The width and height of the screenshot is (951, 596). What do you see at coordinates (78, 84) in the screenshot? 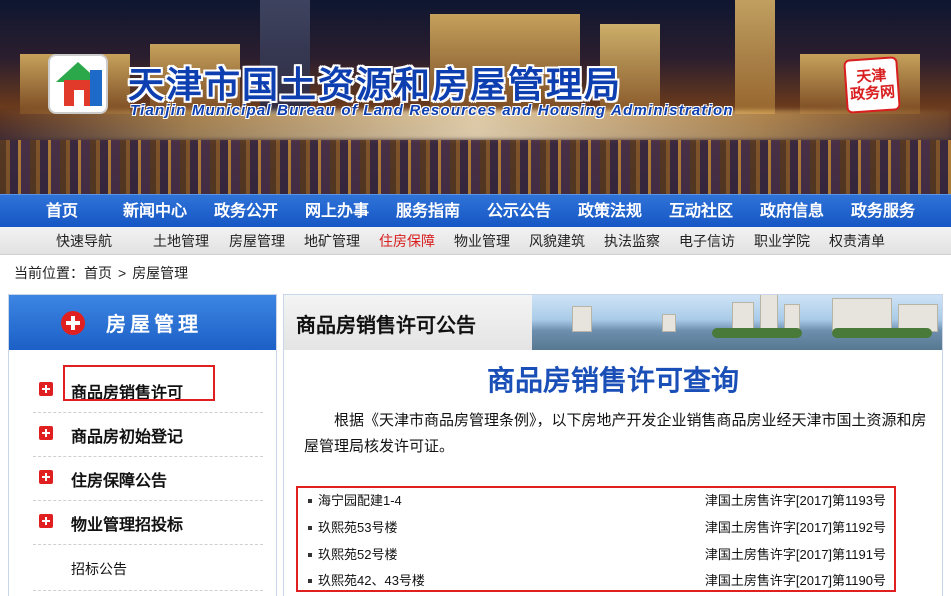
I see `bureau-logo` at bounding box center [78, 84].